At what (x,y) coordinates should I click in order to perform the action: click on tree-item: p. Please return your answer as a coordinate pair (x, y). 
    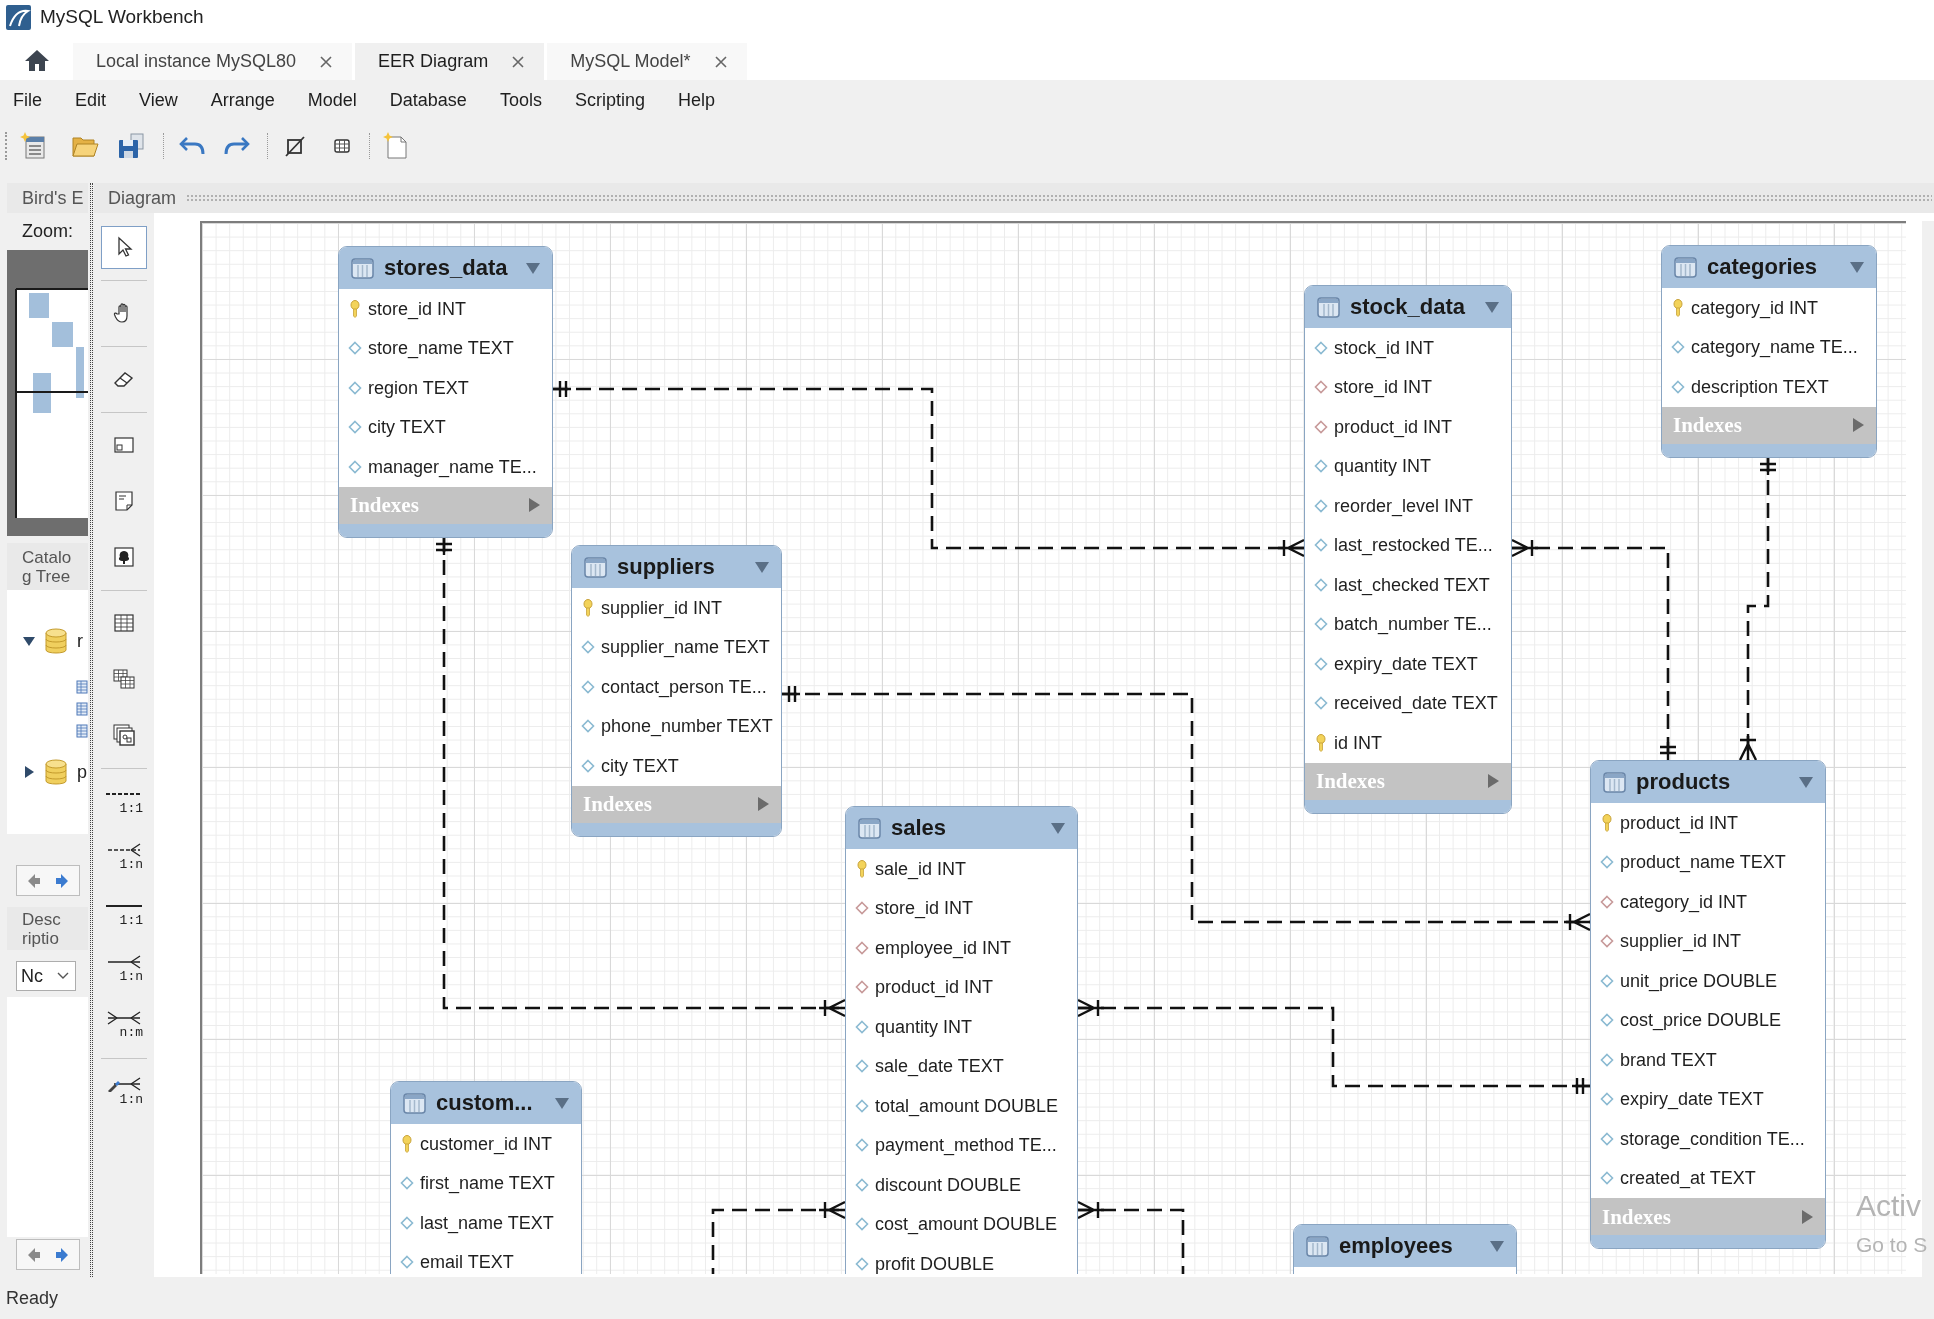
    Looking at the image, I should click on (47, 772).